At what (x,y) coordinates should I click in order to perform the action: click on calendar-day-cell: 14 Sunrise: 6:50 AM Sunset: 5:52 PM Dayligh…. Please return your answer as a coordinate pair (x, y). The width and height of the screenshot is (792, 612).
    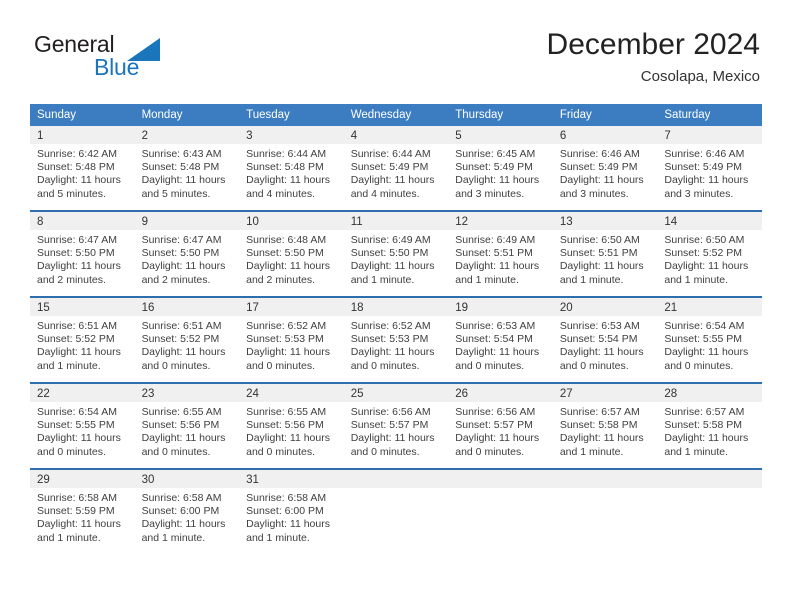
    Looking at the image, I should click on (709, 253).